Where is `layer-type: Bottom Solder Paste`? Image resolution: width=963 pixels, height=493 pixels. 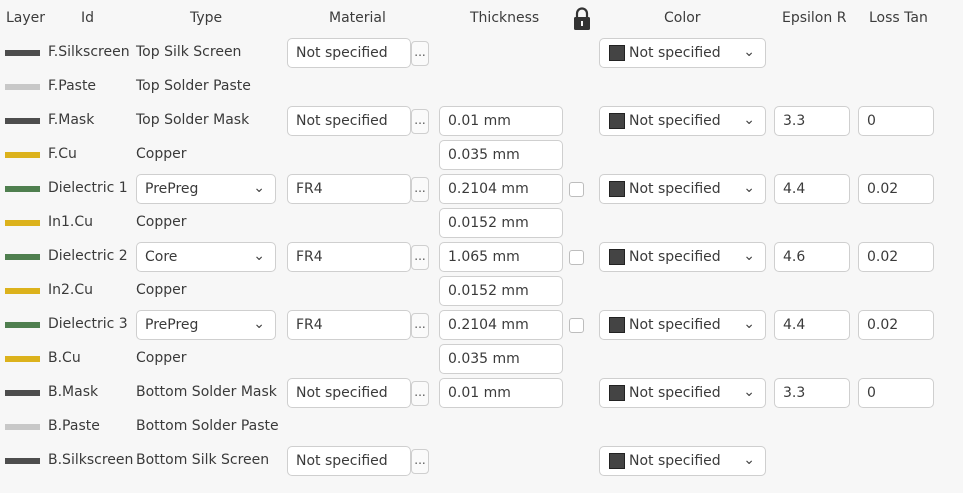 layer-type: Bottom Solder Paste is located at coordinates (207, 426).